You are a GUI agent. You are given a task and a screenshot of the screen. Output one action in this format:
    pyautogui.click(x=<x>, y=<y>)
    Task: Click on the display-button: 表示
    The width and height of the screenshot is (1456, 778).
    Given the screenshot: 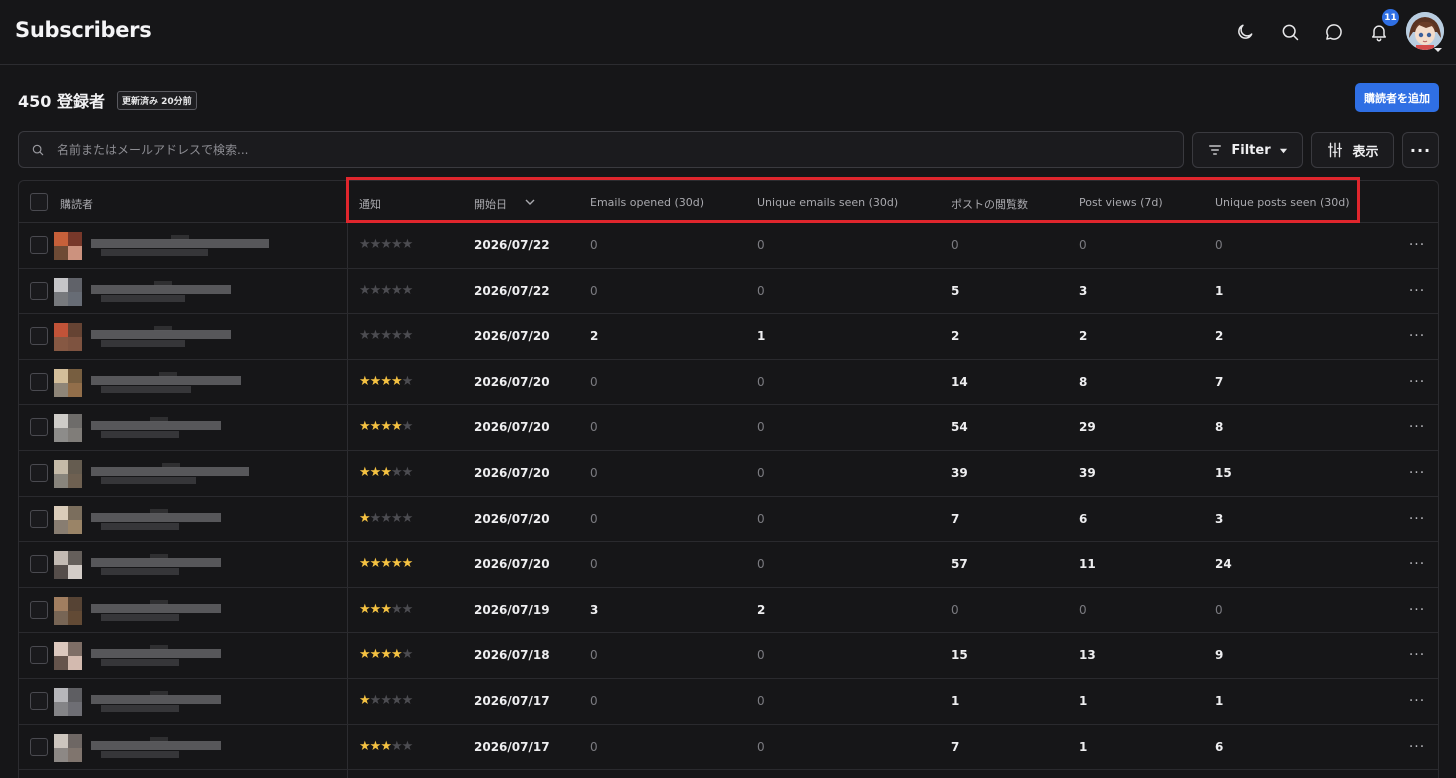 What is the action you would take?
    pyautogui.click(x=1352, y=150)
    